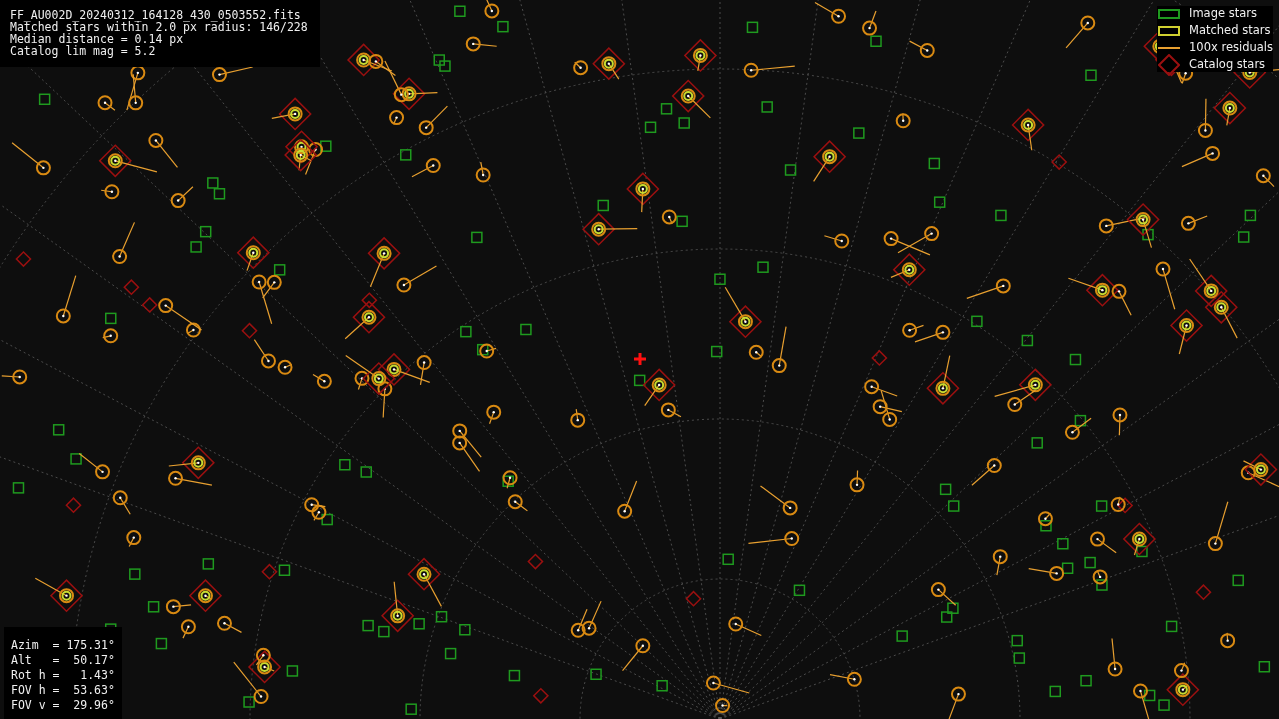  What do you see at coordinates (1223, 13) in the screenshot?
I see `legend-label: Image stars` at bounding box center [1223, 13].